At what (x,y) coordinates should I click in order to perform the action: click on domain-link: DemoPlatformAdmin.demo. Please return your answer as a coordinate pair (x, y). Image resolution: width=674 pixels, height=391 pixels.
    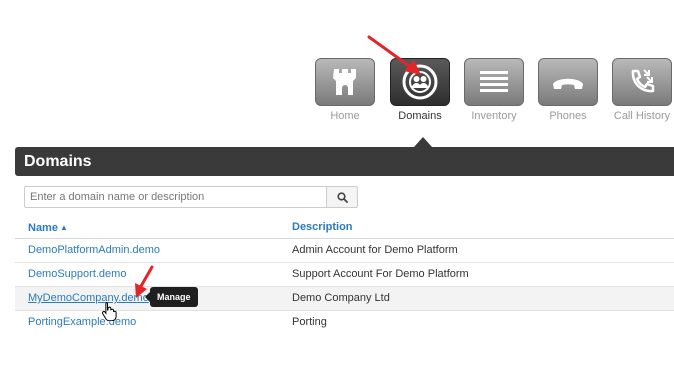
    Looking at the image, I should click on (94, 250).